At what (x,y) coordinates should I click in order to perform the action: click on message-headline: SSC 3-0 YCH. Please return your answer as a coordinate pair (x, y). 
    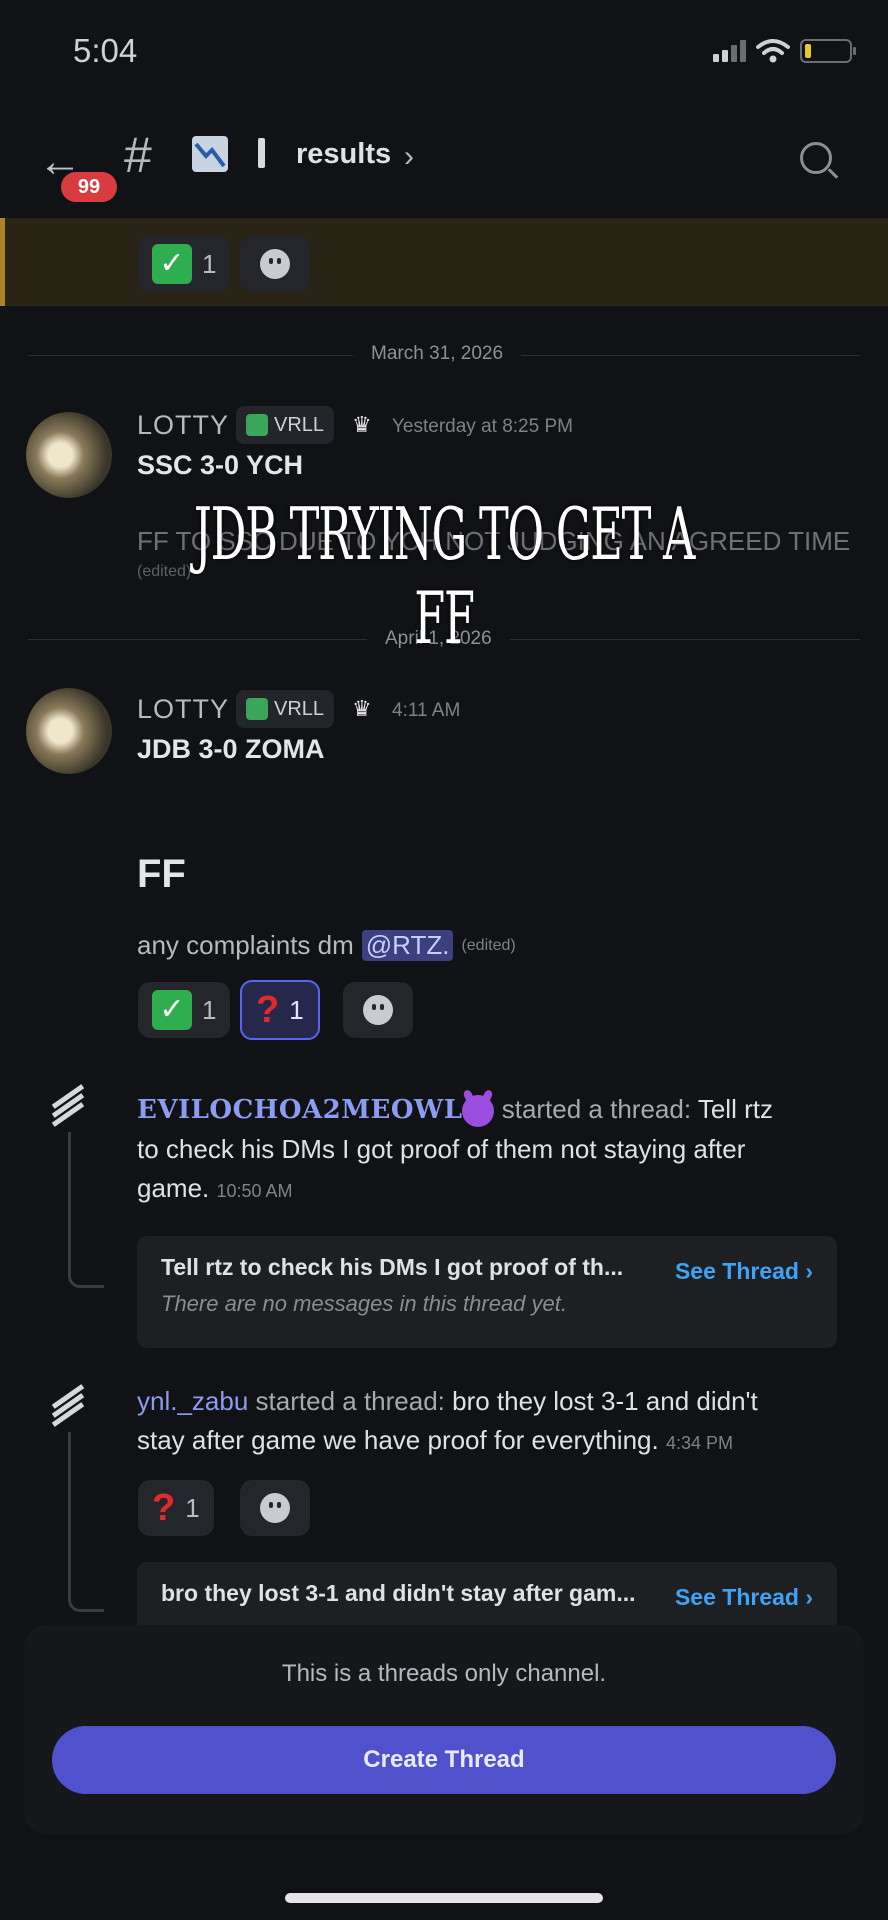
    Looking at the image, I should click on (220, 465).